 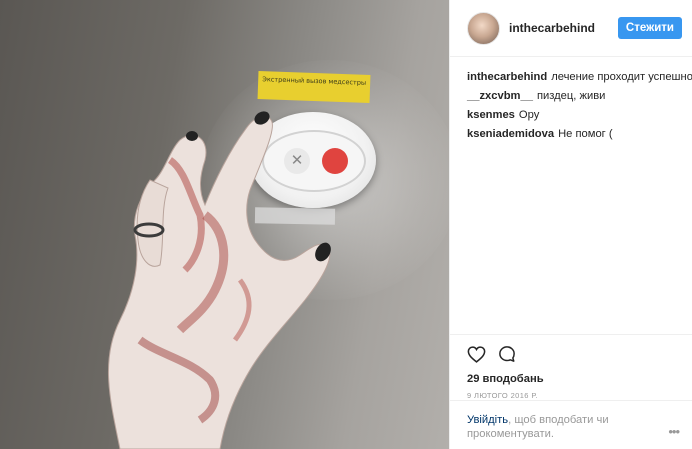 I want to click on heart-icon, so click(x=476, y=354).